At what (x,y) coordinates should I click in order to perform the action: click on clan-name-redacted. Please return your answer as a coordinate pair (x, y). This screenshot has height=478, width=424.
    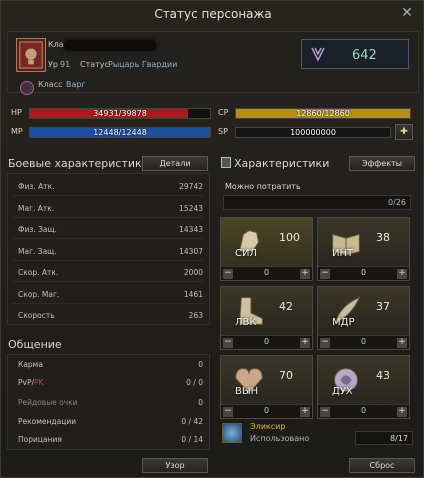
    Looking at the image, I should click on (110, 45).